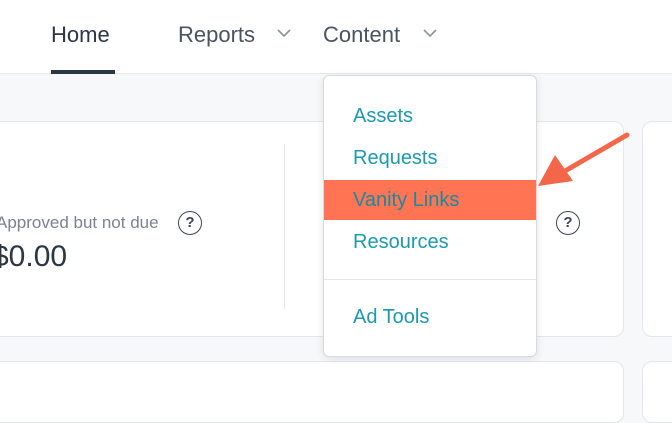  I want to click on side-card, so click(657, 229).